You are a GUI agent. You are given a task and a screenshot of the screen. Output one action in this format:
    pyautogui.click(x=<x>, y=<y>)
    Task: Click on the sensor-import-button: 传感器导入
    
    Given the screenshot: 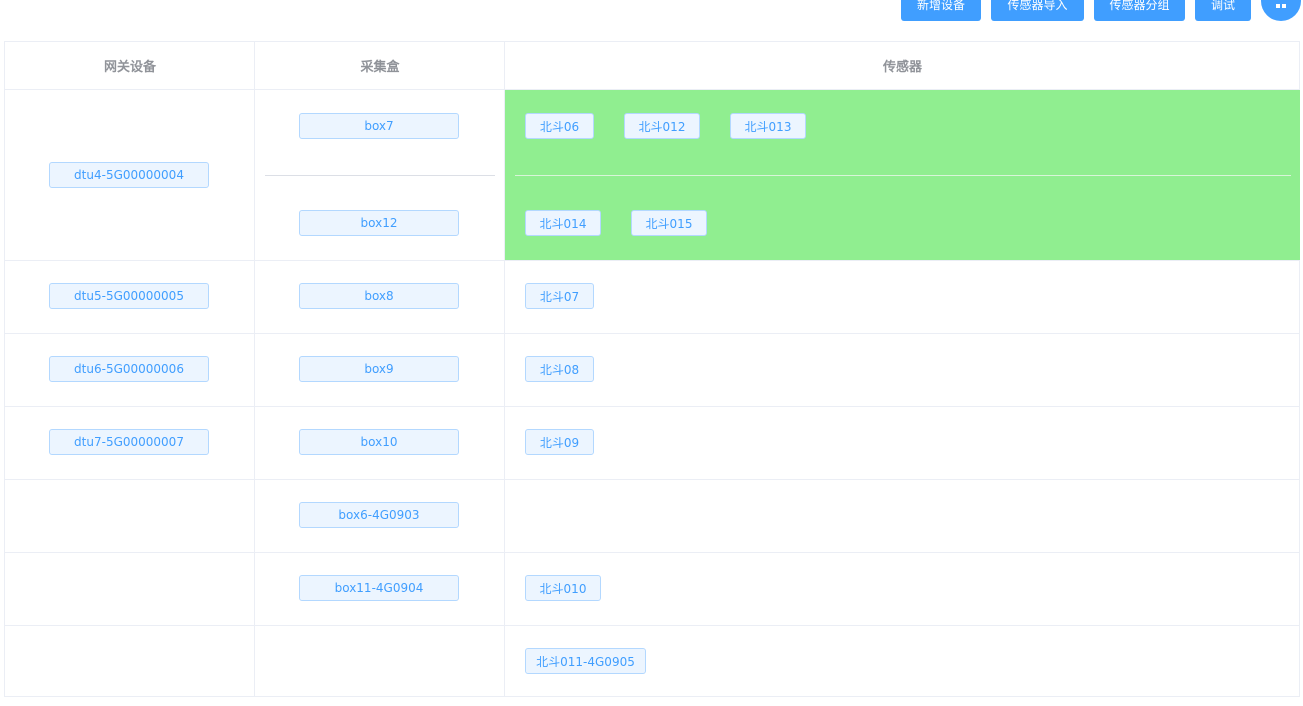 What is the action you would take?
    pyautogui.click(x=1037, y=10)
    